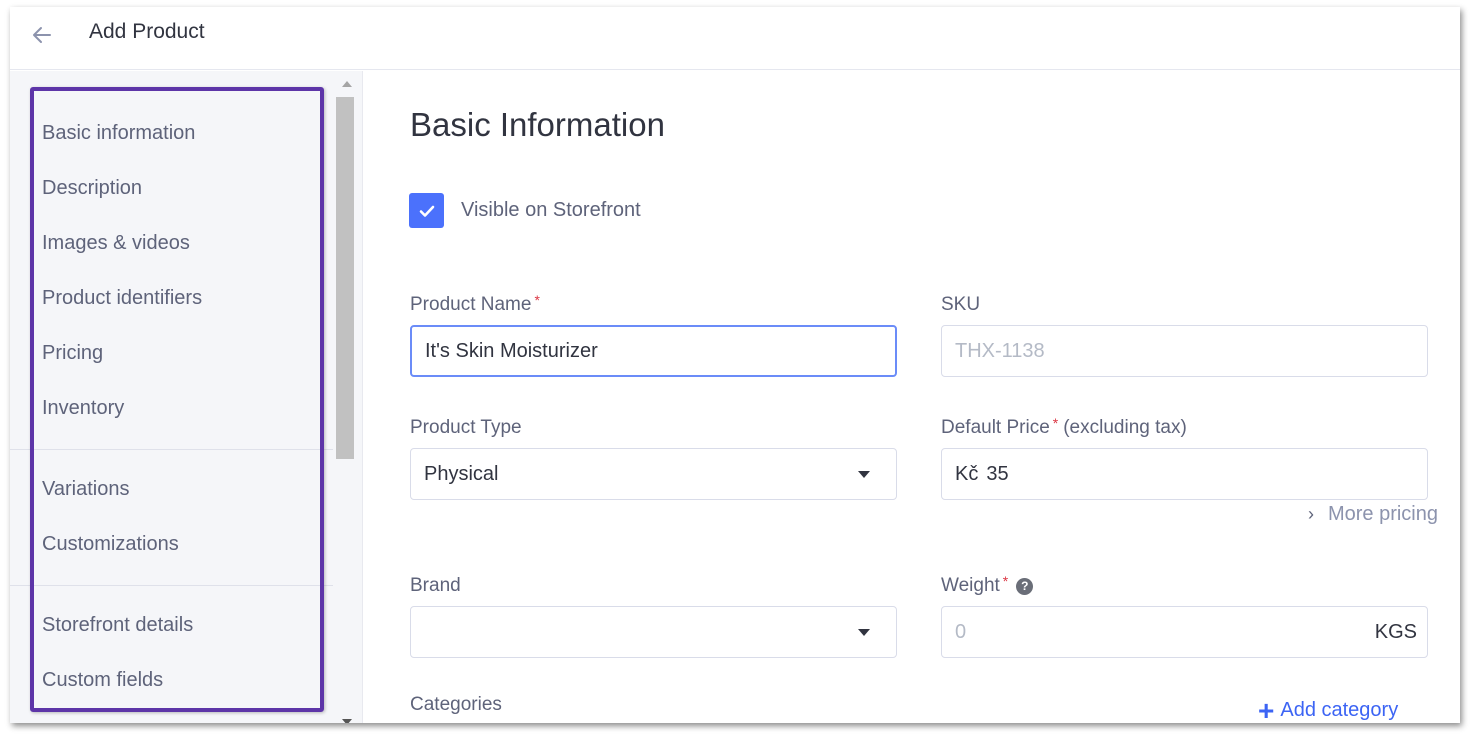  What do you see at coordinates (171, 408) in the screenshot?
I see `sidebar-item-inventory: Inventory` at bounding box center [171, 408].